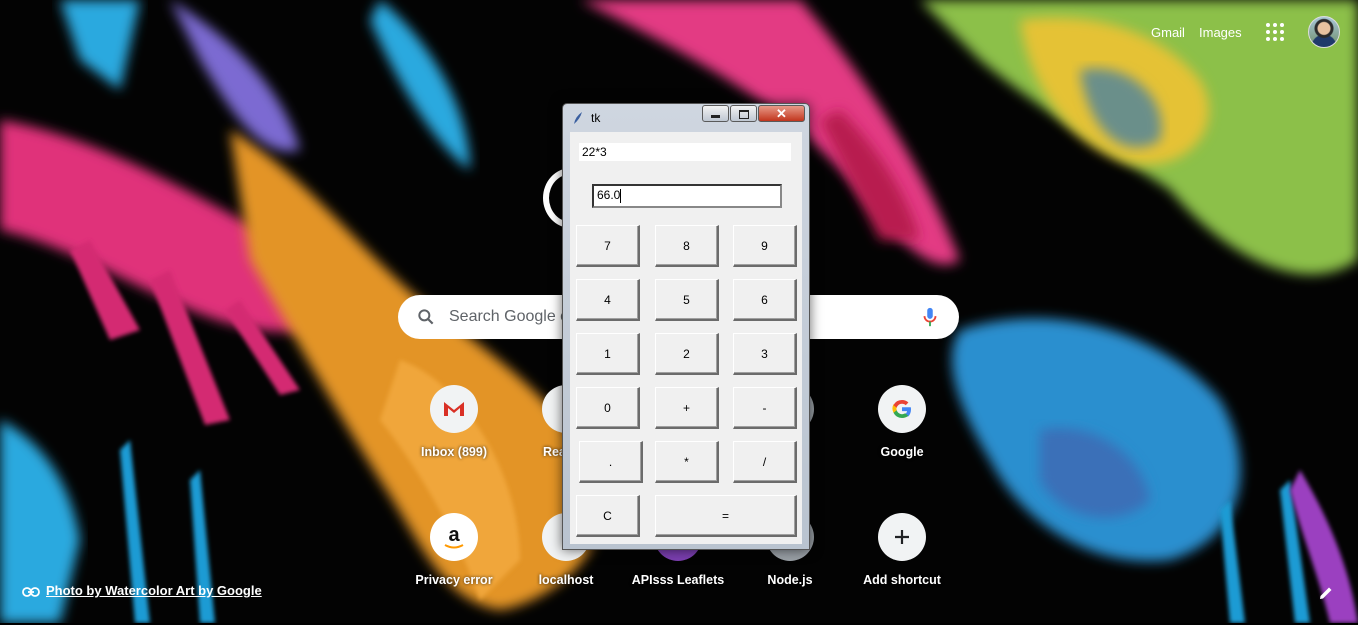 The image size is (1358, 625). I want to click on shortcut-inbox: Inbox (899), so click(454, 441).